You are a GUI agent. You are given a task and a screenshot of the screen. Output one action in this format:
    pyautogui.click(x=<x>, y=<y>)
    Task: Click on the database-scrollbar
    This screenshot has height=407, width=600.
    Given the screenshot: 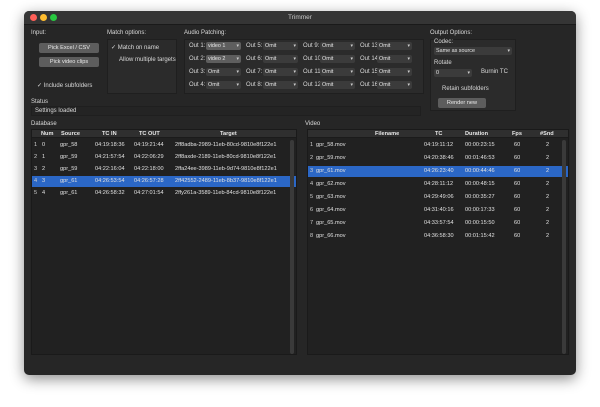 What is the action you would take?
    pyautogui.click(x=292, y=247)
    